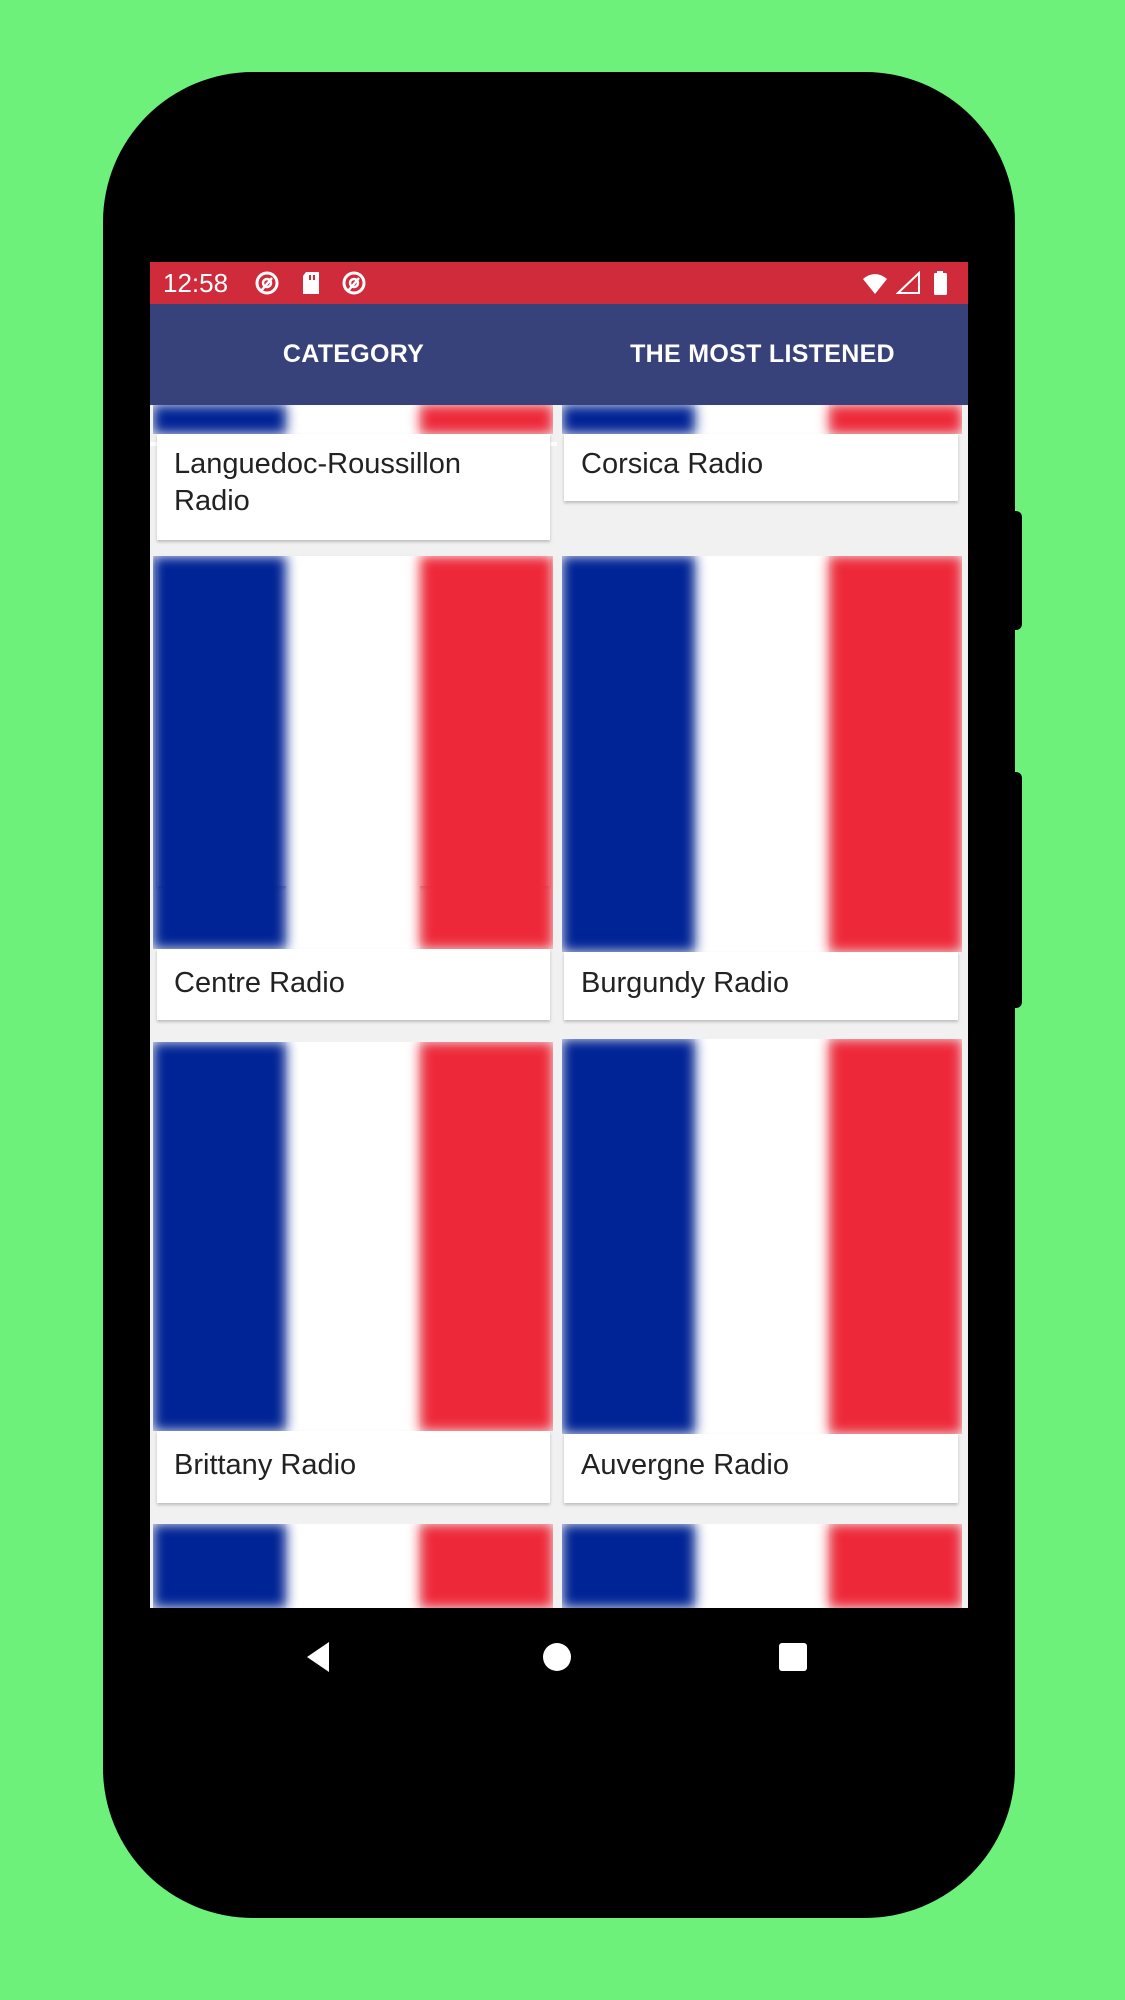 The height and width of the screenshot is (2000, 1125). I want to click on category-card-brittany: Brittany Radio, so click(353, 1467).